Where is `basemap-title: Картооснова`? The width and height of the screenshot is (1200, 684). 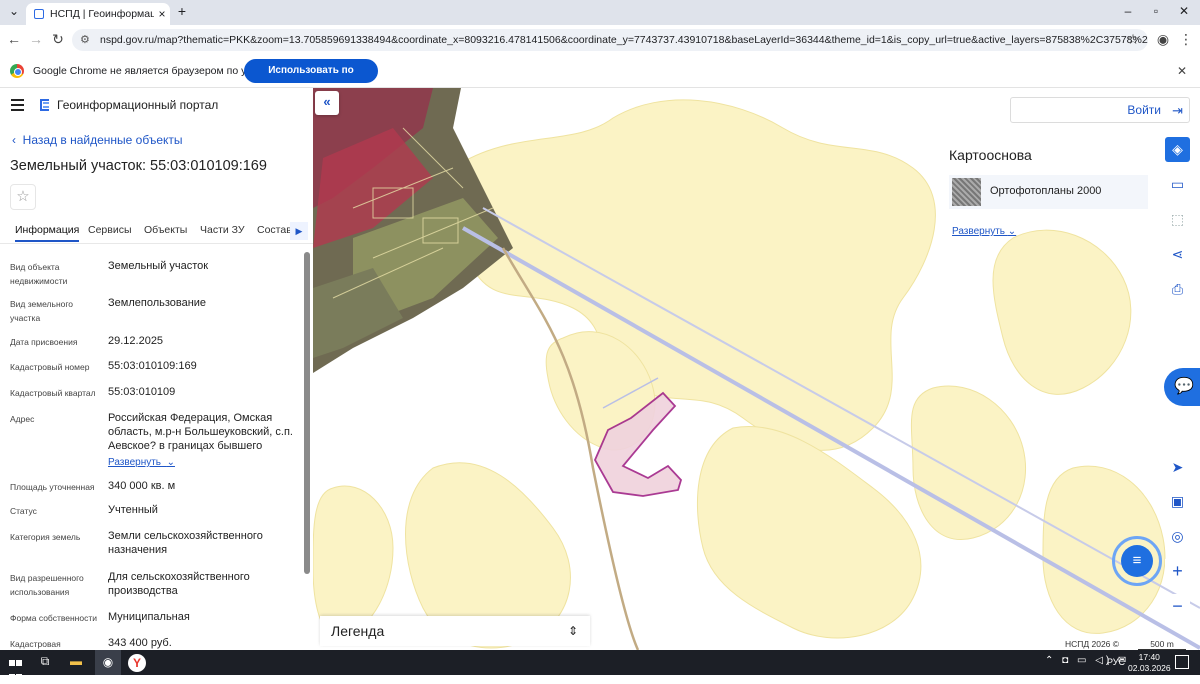
basemap-title: Картооснова is located at coordinates (990, 155).